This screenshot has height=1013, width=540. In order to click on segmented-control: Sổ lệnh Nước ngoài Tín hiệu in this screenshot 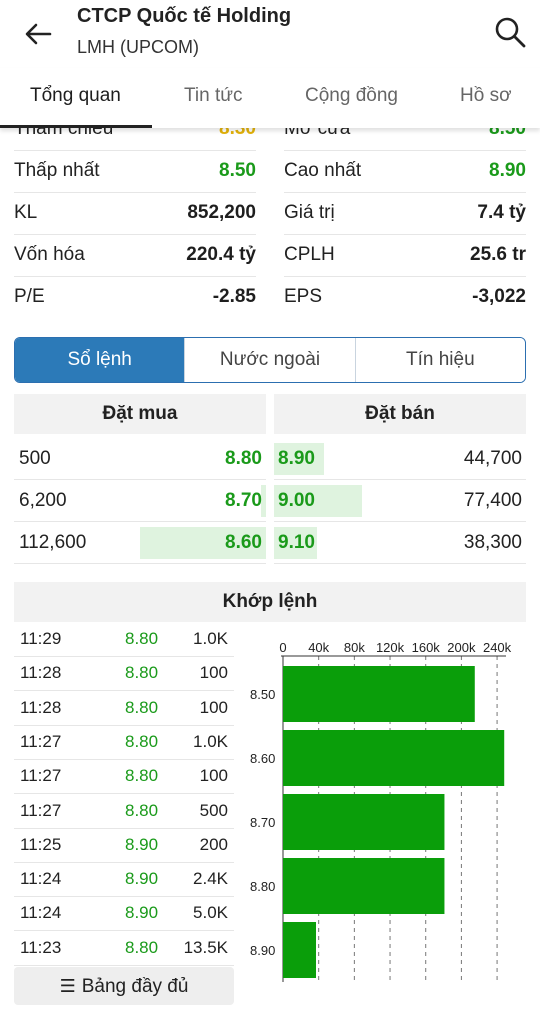, I will do `click(270, 360)`.